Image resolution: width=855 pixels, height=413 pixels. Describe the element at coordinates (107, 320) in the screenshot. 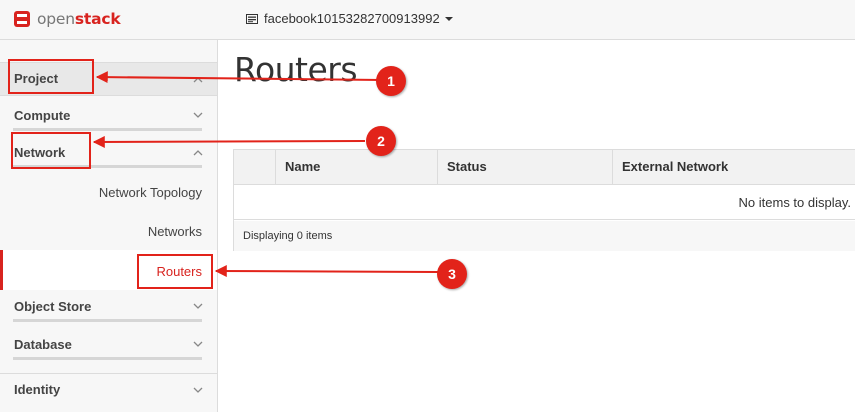

I see `object-store-divider` at that location.